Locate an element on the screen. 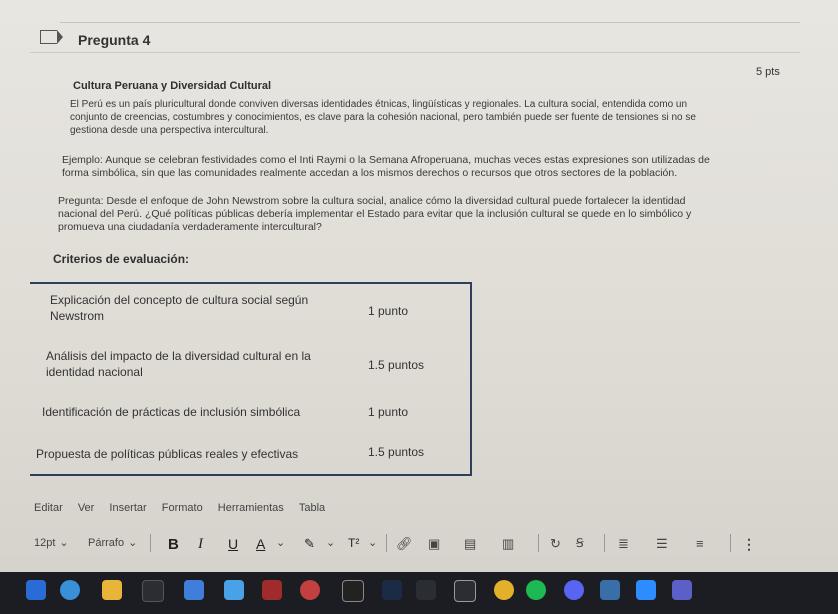 The height and width of the screenshot is (614, 838). discord-icon is located at coordinates (574, 590).